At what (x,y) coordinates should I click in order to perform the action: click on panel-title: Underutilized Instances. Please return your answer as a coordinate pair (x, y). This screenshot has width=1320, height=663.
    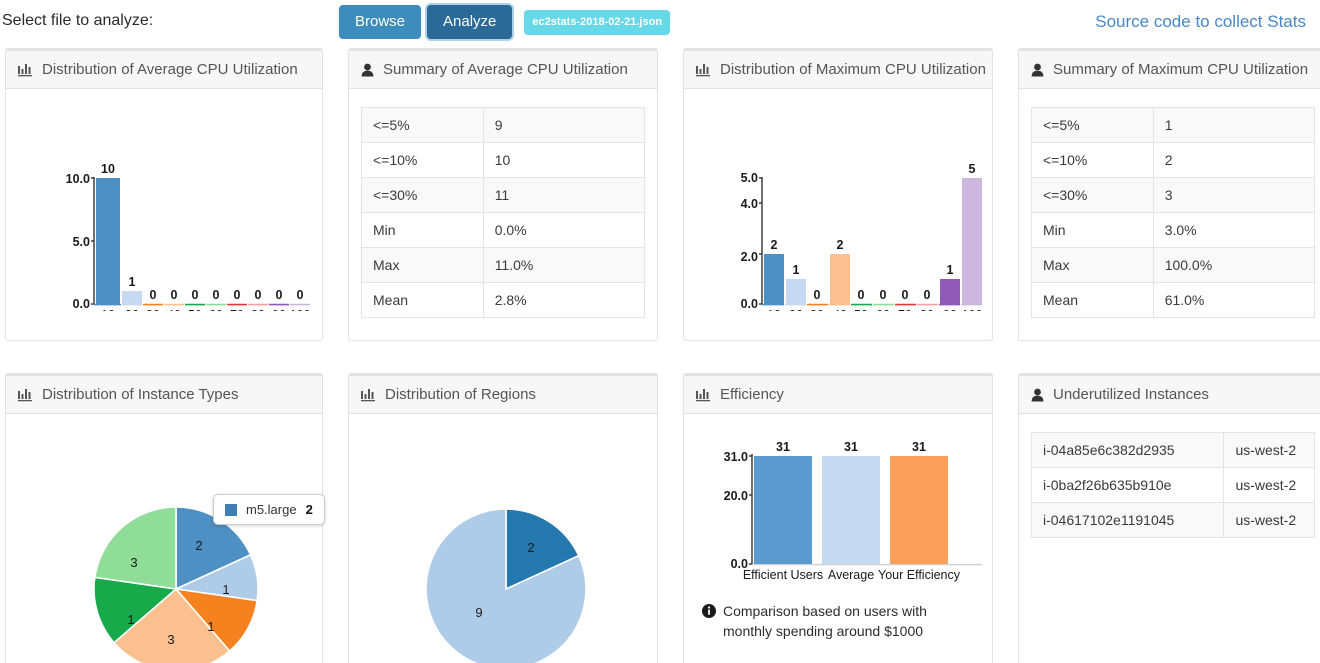
    Looking at the image, I should click on (1131, 394).